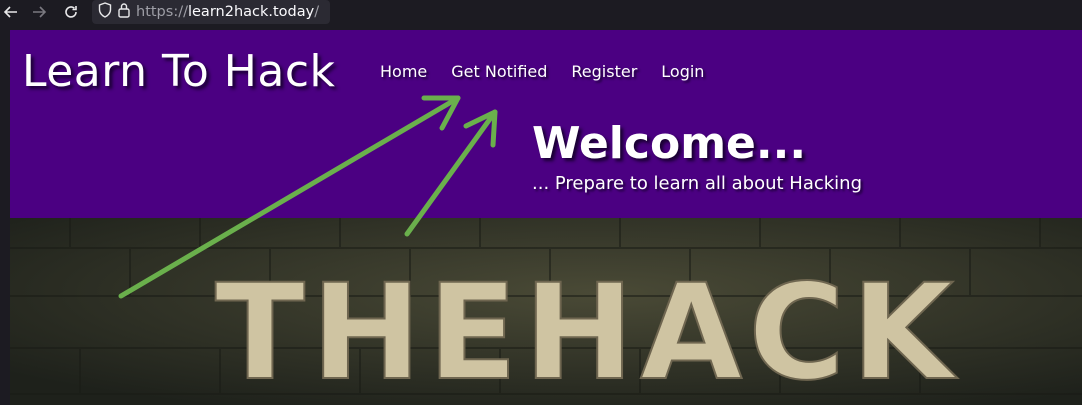 Image resolution: width=1082 pixels, height=405 pixels. What do you see at coordinates (162, 12) in the screenshot?
I see `url-scheme: https://` at bounding box center [162, 12].